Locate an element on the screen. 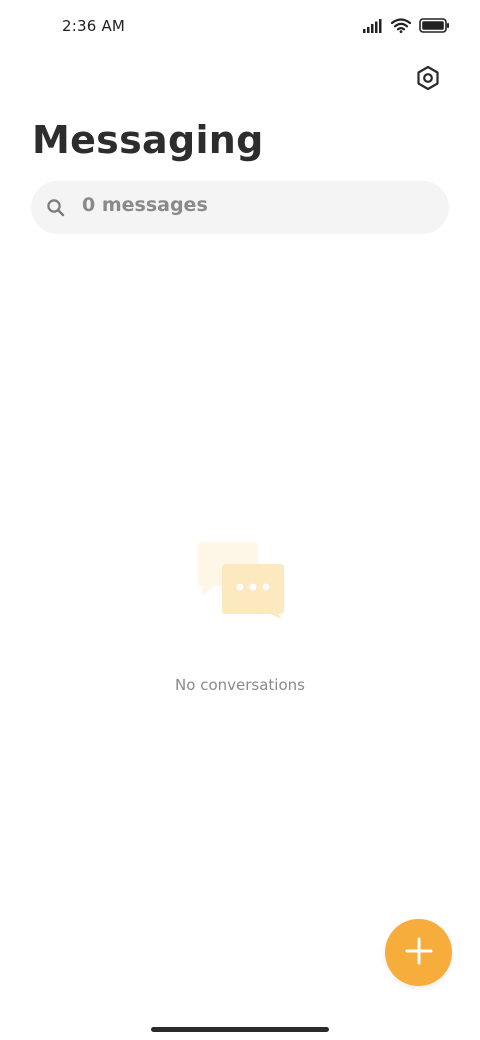  status-icons is located at coordinates (406, 25).